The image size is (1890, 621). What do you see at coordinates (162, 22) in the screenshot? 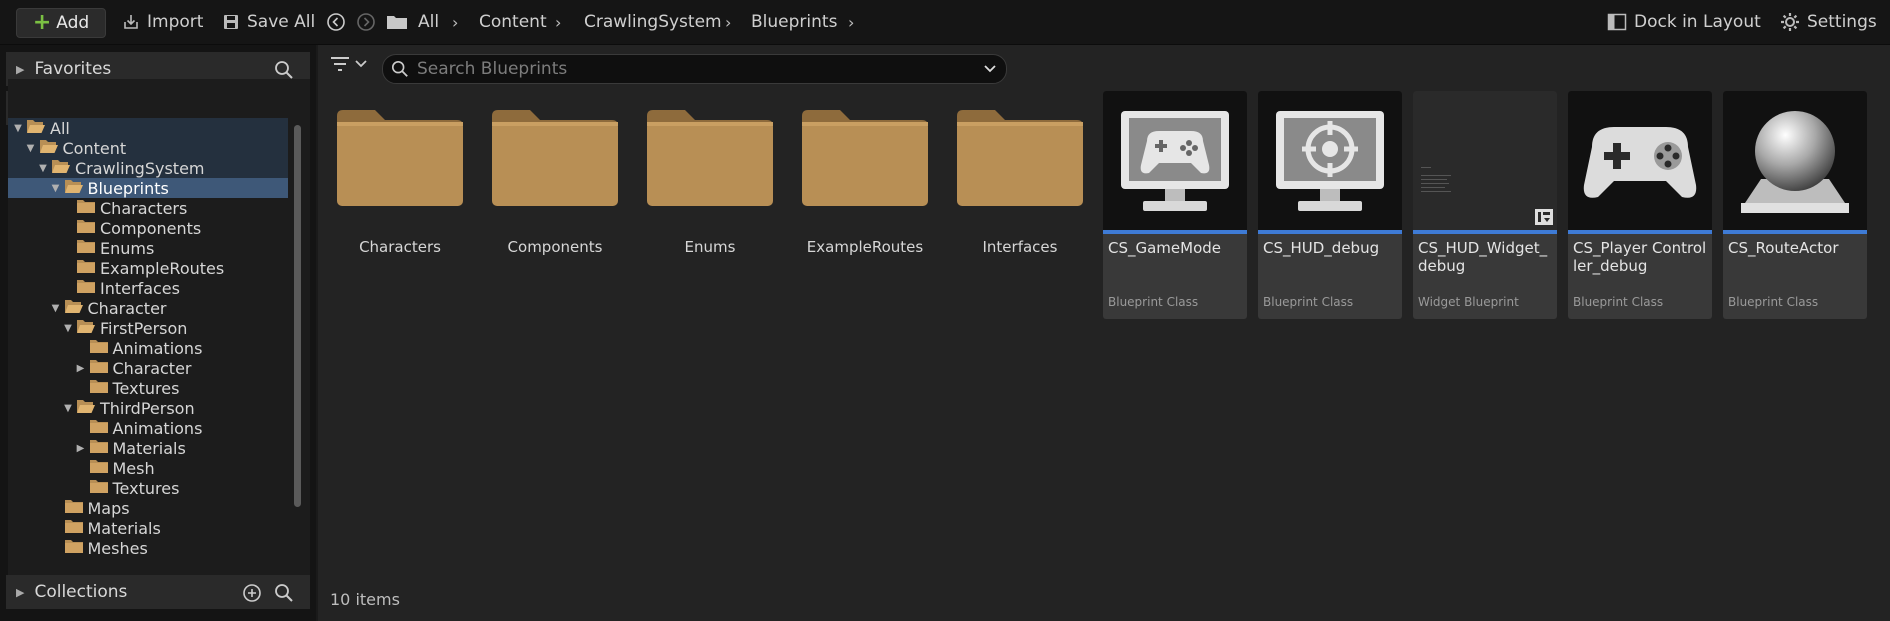
I see `import-button: Import` at bounding box center [162, 22].